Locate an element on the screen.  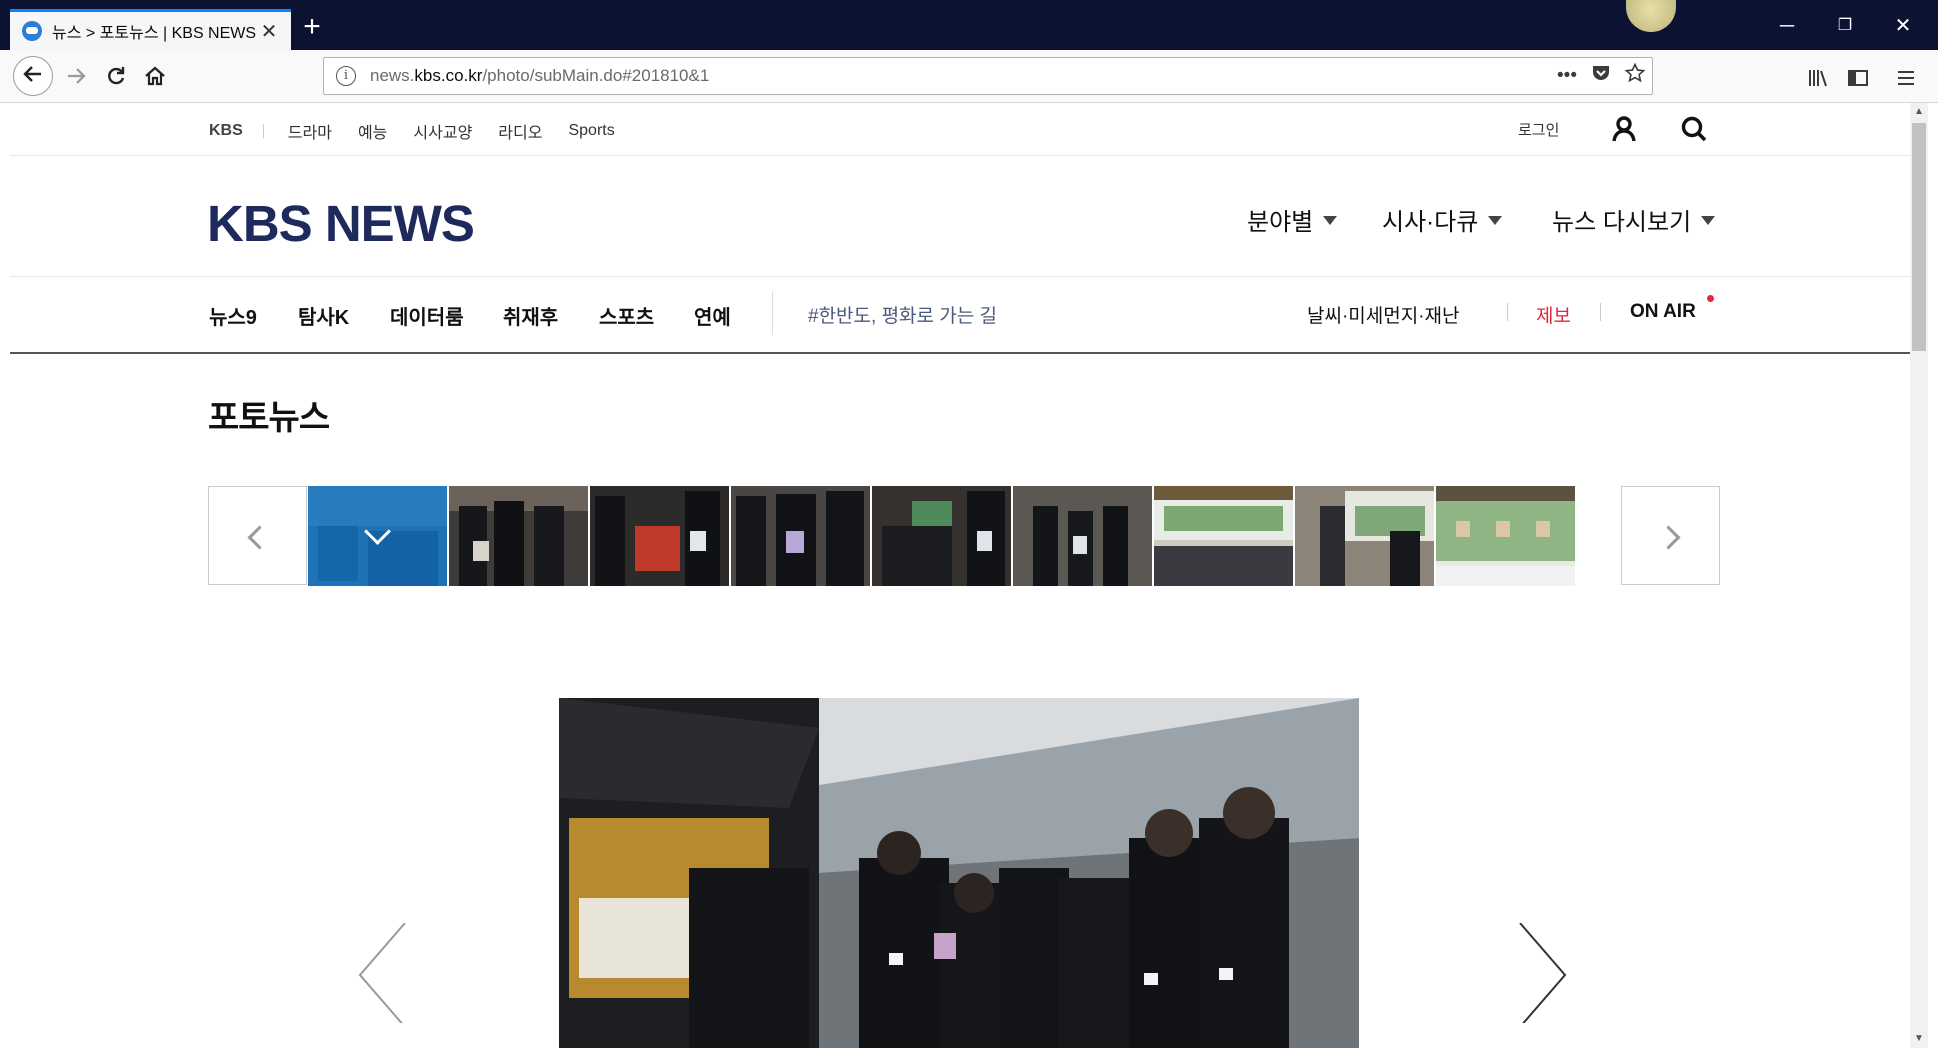
browser-tab: 뉴스 > 포토뉴스 | KBS NEWS ✕ is located at coordinates (150, 29).